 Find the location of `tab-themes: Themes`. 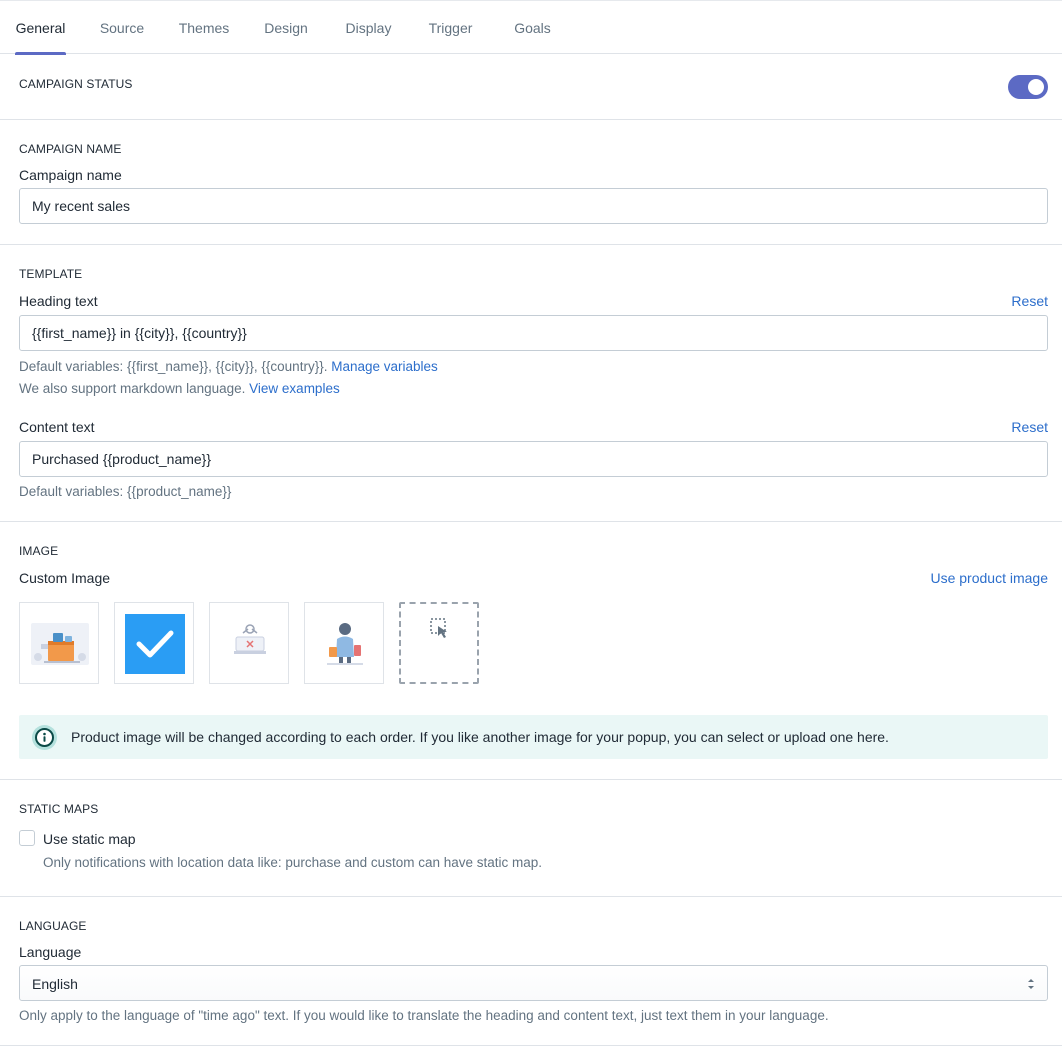

tab-themes: Themes is located at coordinates (204, 27).